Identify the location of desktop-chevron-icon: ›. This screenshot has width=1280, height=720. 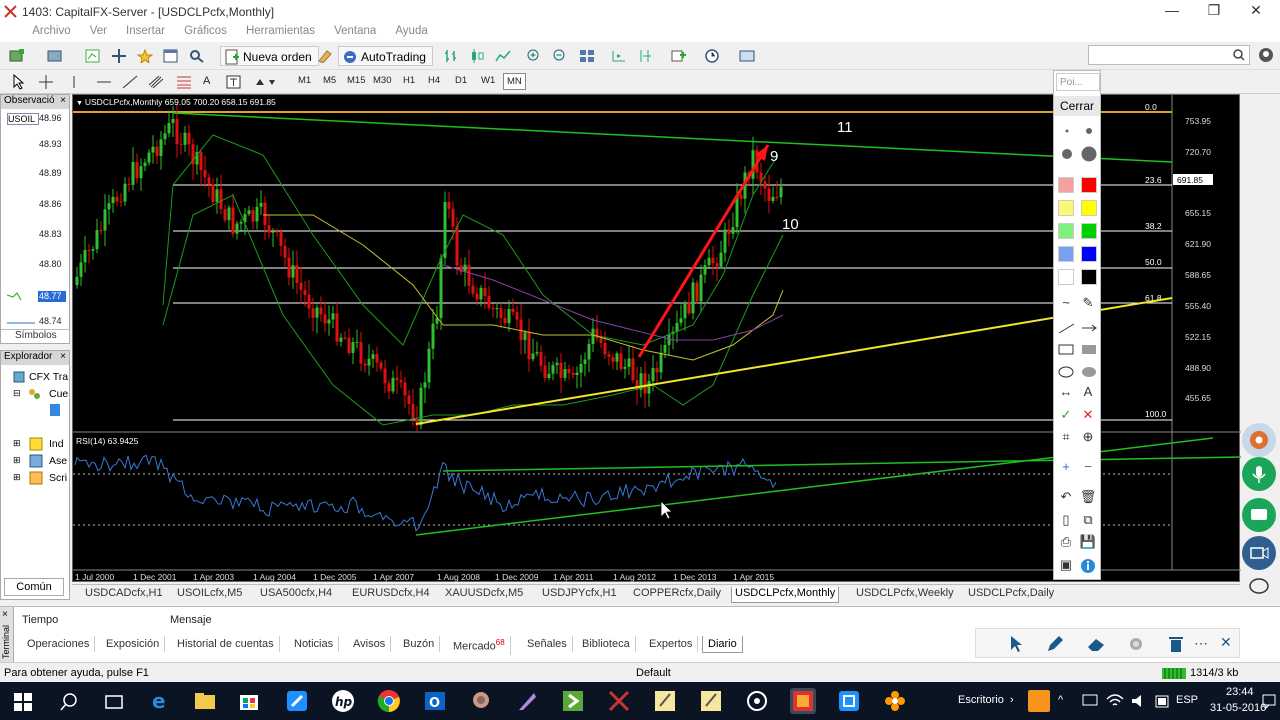
(1012, 700).